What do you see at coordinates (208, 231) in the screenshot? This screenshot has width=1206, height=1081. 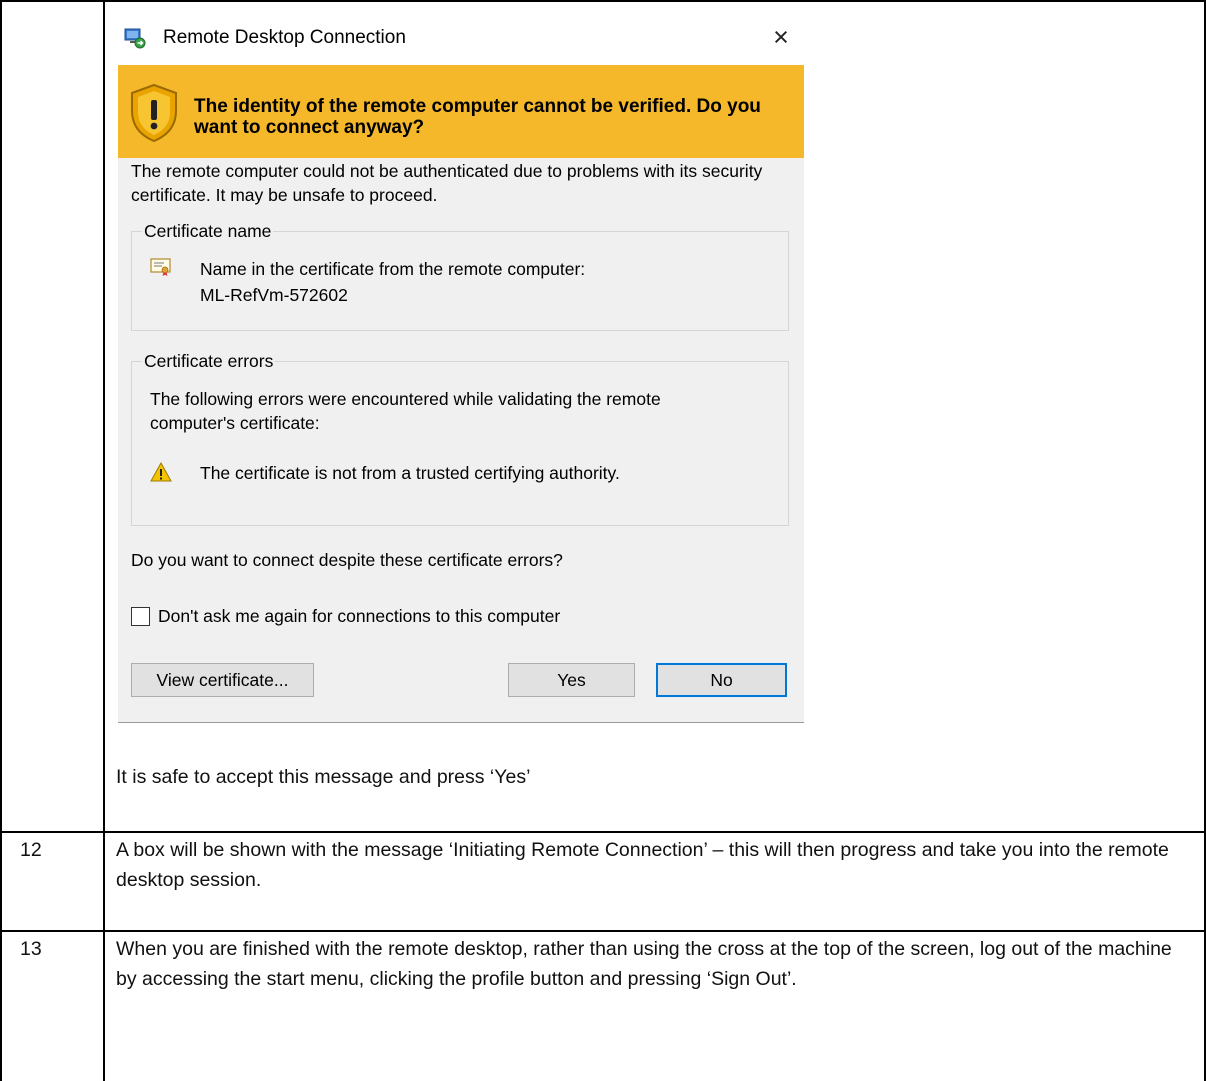 I see `certificate-name-label: Certificate name` at bounding box center [208, 231].